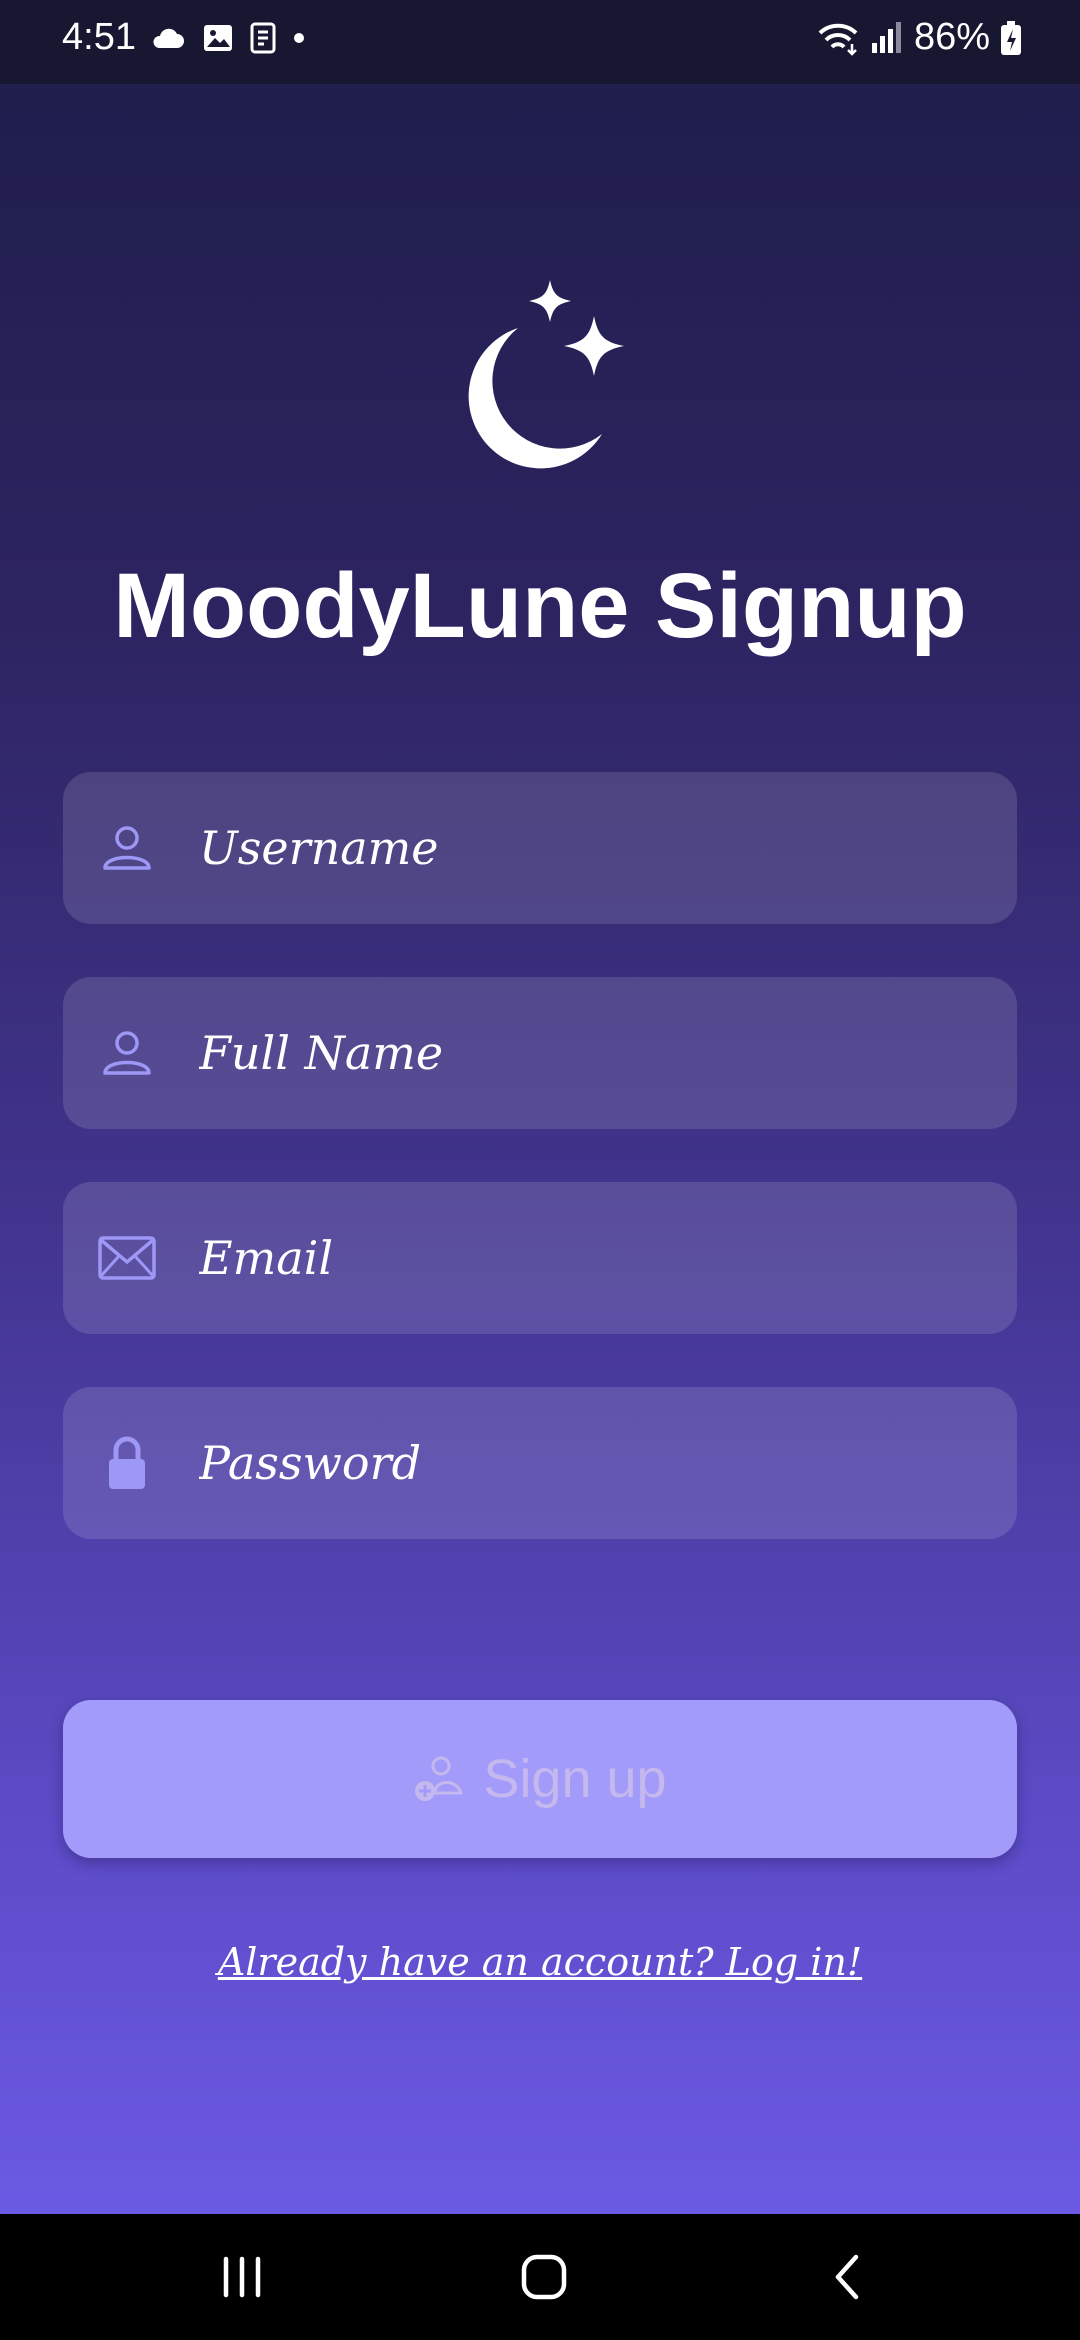 This screenshot has height=2340, width=1080. I want to click on status-right: 86%, so click(919, 37).